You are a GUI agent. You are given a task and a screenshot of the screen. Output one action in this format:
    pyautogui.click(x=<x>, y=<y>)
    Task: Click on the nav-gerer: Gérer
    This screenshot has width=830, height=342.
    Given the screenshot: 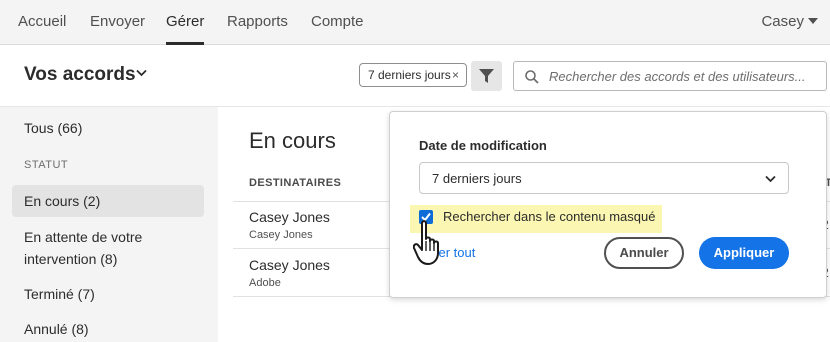 What is the action you would take?
    pyautogui.click(x=185, y=21)
    